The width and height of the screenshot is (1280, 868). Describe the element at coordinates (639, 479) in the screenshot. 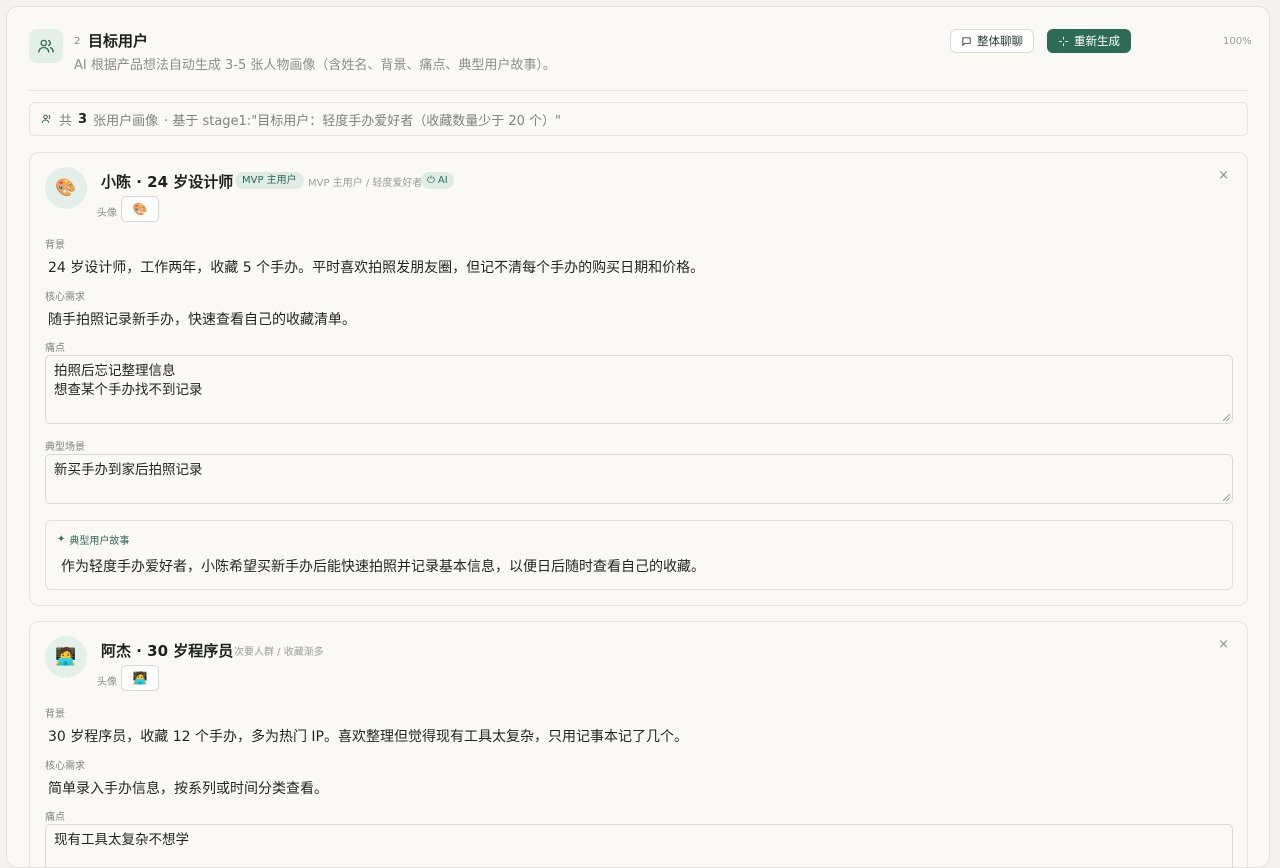

I see `scenario-textarea: 新买手办到家后拍照记录` at that location.